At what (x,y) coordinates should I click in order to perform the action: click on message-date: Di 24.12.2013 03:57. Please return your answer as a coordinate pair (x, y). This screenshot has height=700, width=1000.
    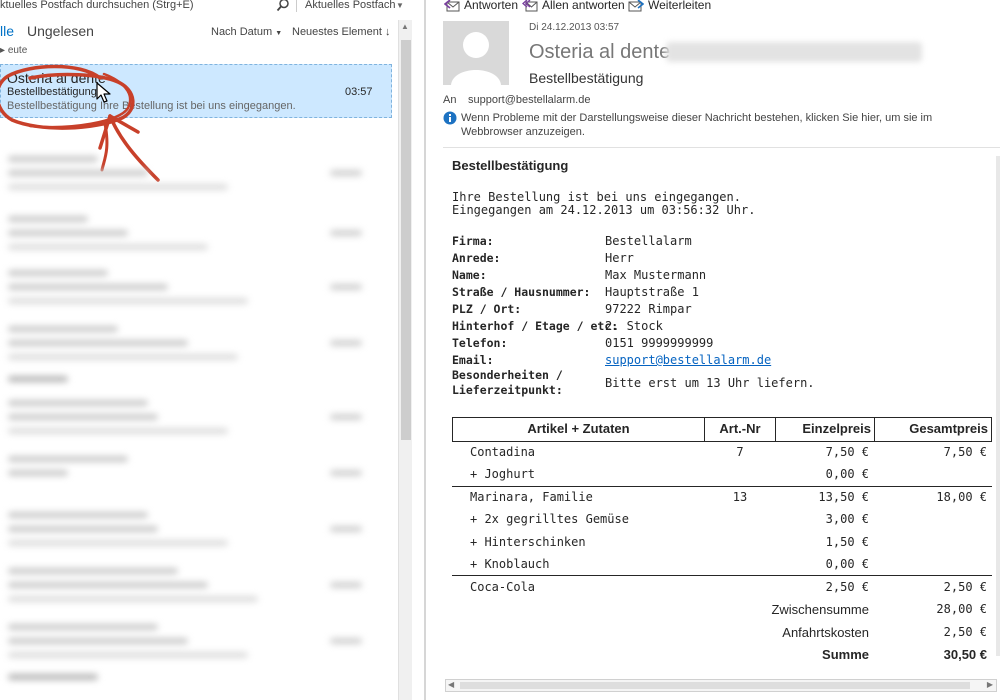
    Looking at the image, I should click on (574, 27).